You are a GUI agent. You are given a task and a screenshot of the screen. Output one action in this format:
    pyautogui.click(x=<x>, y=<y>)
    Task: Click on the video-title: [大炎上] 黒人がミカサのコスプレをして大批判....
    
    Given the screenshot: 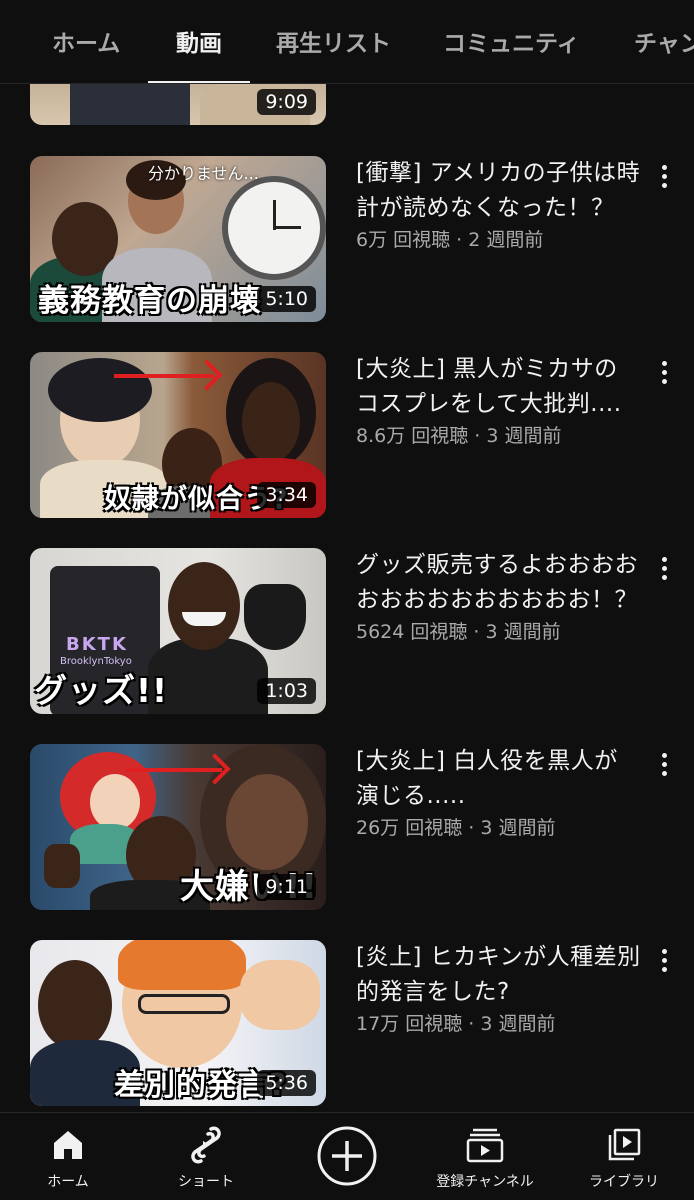 What is the action you would take?
    pyautogui.click(x=498, y=387)
    